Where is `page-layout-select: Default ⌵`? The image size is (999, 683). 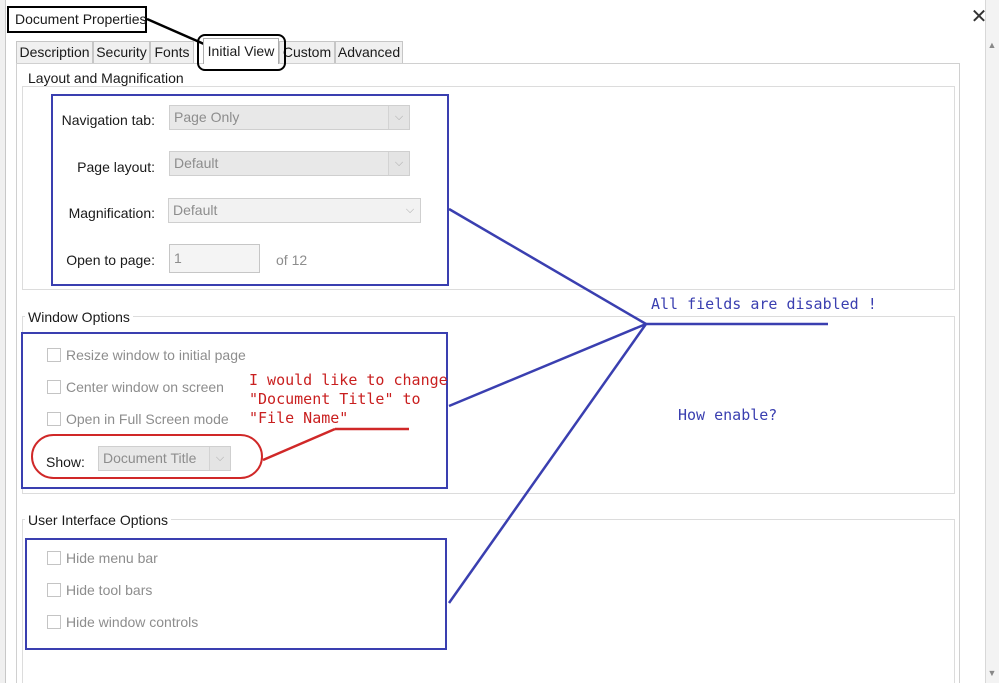
page-layout-select: Default ⌵ is located at coordinates (289, 163).